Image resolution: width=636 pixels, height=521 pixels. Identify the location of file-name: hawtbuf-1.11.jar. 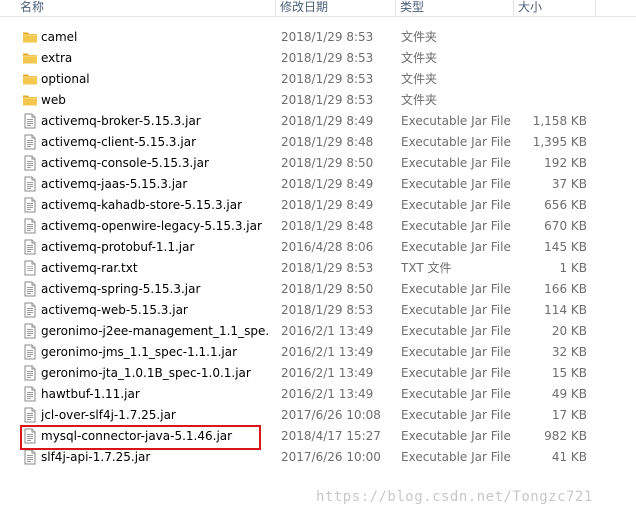
(90, 394).